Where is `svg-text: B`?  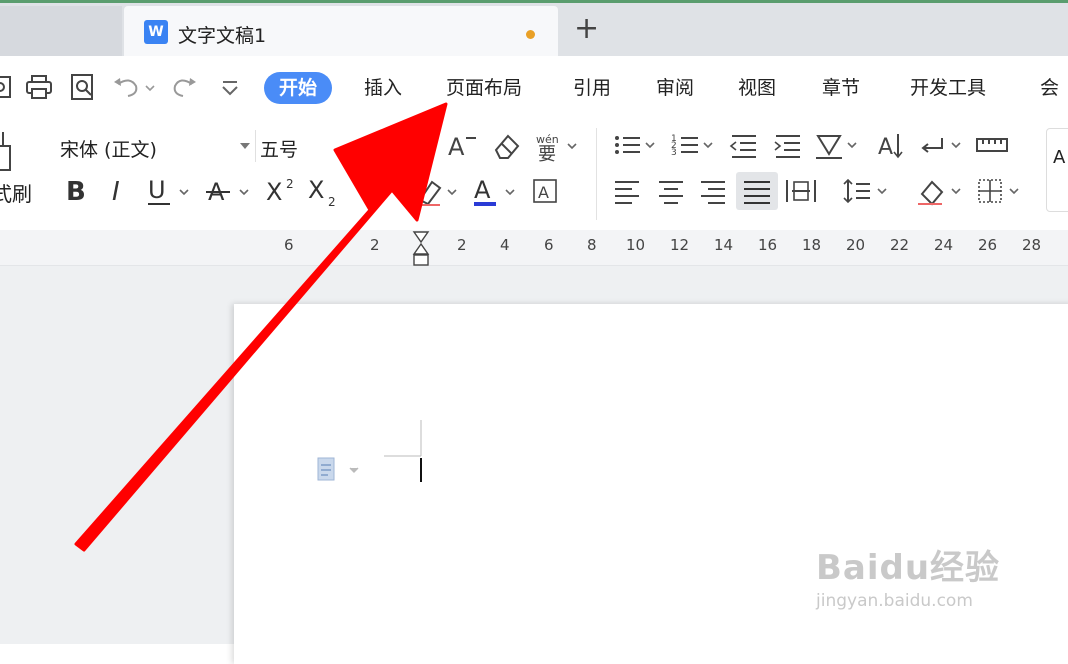 svg-text: B is located at coordinates (76, 192).